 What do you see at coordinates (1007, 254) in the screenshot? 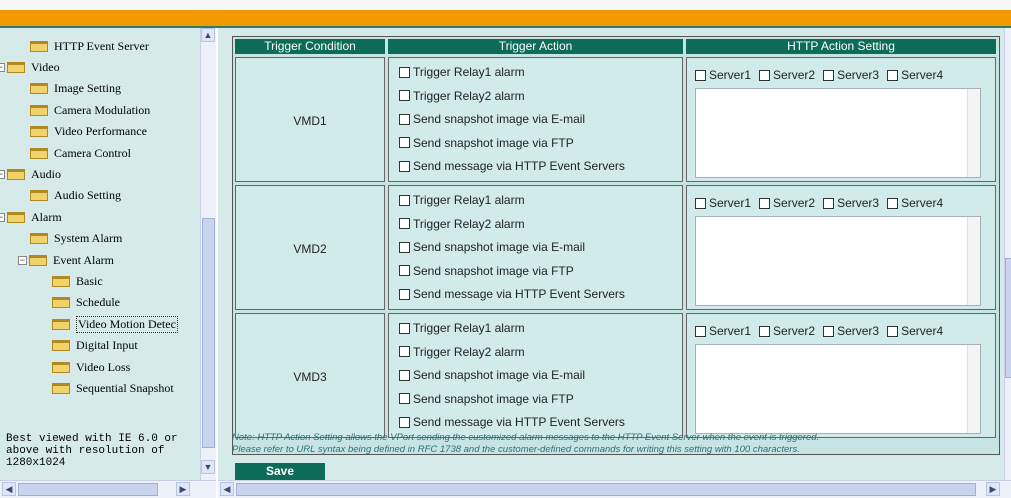
I see `page-vertical-scrollbar` at bounding box center [1007, 254].